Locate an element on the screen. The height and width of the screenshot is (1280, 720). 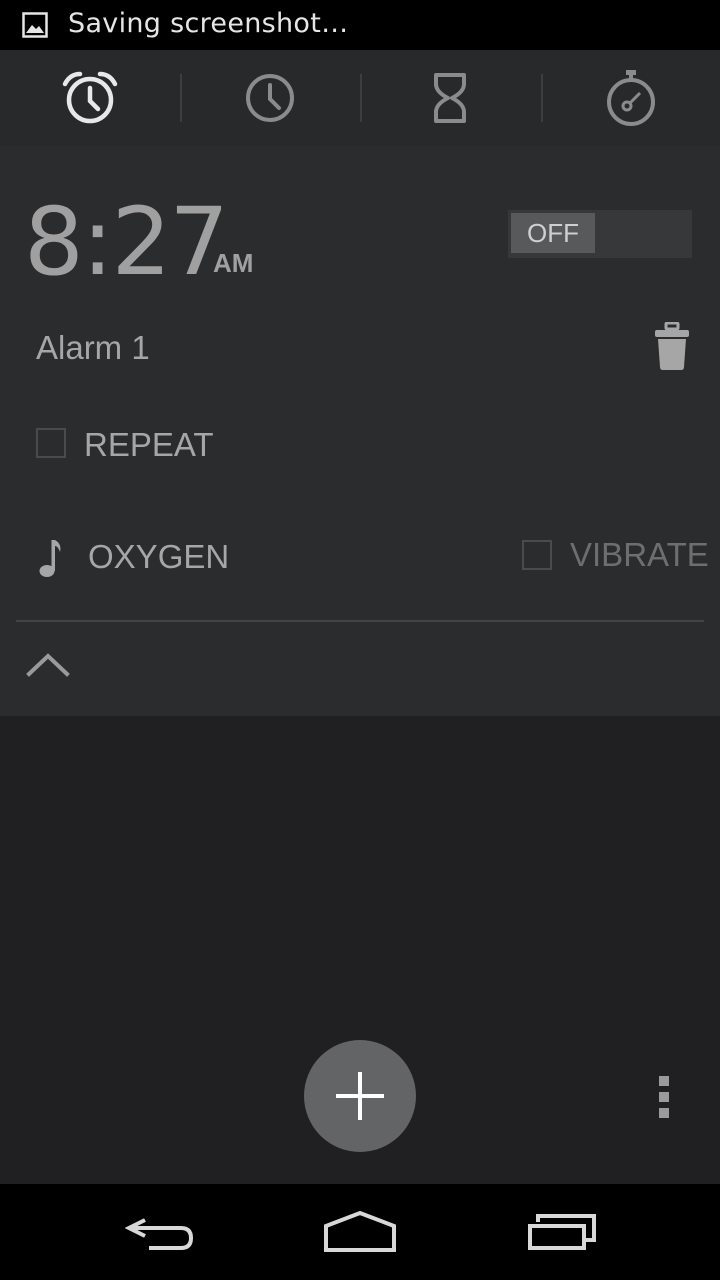
trash-icon is located at coordinates (672, 347).